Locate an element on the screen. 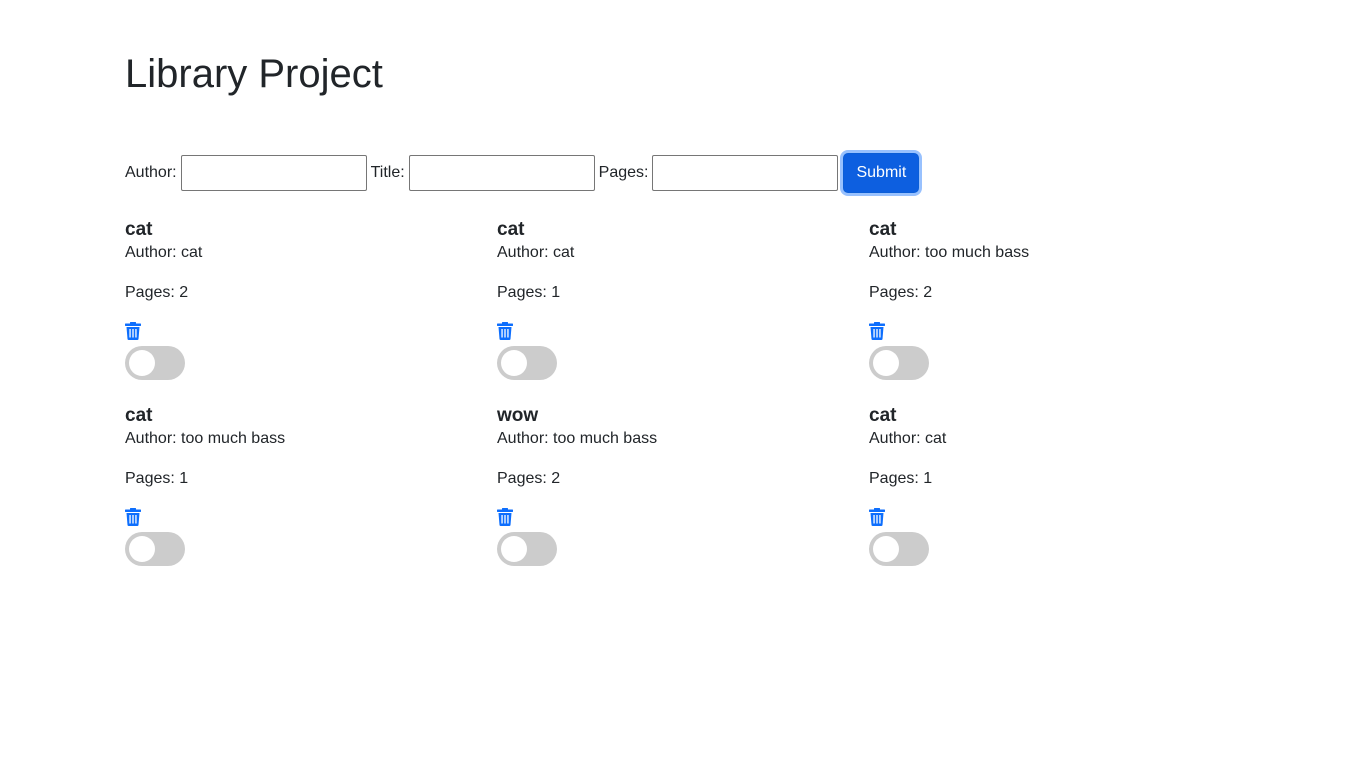 This screenshot has height=768, width=1366. page-title: Library Project is located at coordinates (254, 74).